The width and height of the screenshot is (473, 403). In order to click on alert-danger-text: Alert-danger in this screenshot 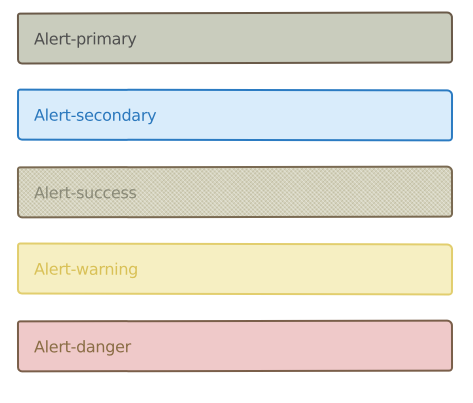, I will do `click(82, 346)`.